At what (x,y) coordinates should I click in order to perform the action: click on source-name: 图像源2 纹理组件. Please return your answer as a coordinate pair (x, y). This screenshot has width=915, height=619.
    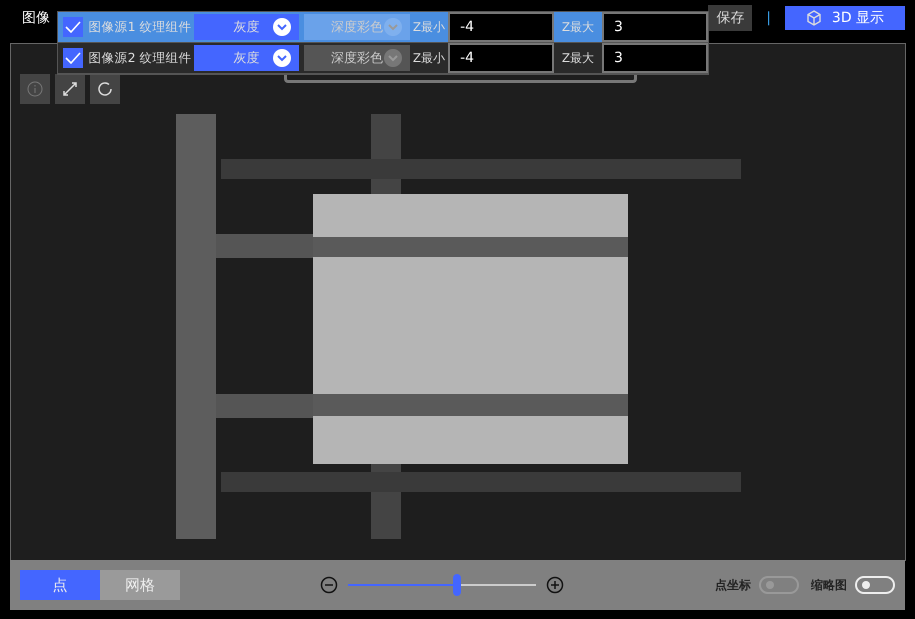
    Looking at the image, I should click on (140, 58).